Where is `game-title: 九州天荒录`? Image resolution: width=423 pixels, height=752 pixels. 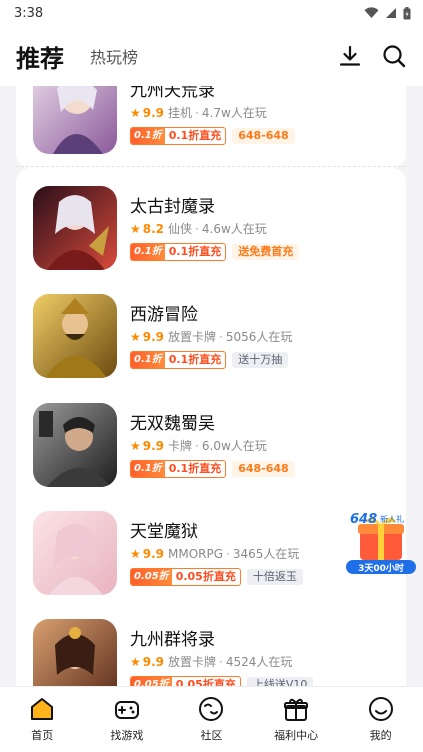 game-title: 九州天荒录 is located at coordinates (172, 93).